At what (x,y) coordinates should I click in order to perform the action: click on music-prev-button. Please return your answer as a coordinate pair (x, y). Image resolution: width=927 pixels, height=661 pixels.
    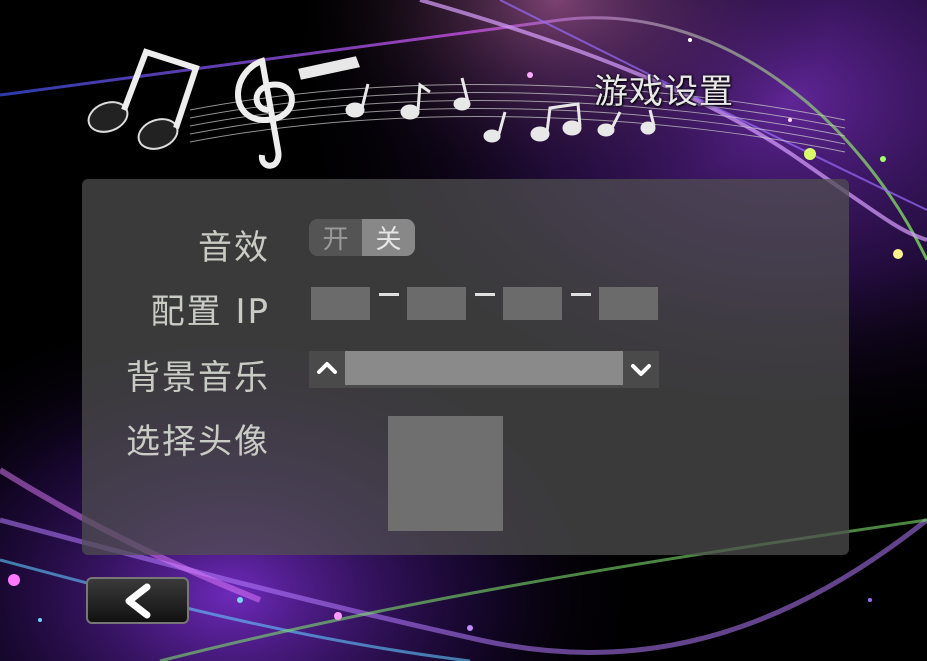
    Looking at the image, I should click on (327, 368).